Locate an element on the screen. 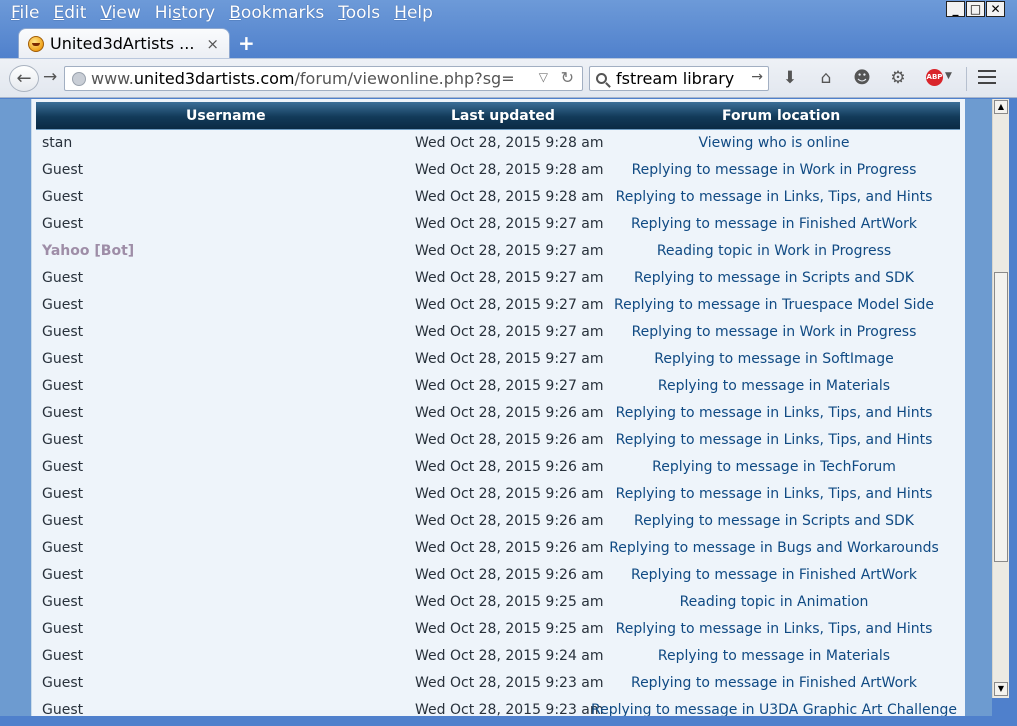 The width and height of the screenshot is (1017, 726). forum-location-link: Replying to message in SoftImage is located at coordinates (741, 359).